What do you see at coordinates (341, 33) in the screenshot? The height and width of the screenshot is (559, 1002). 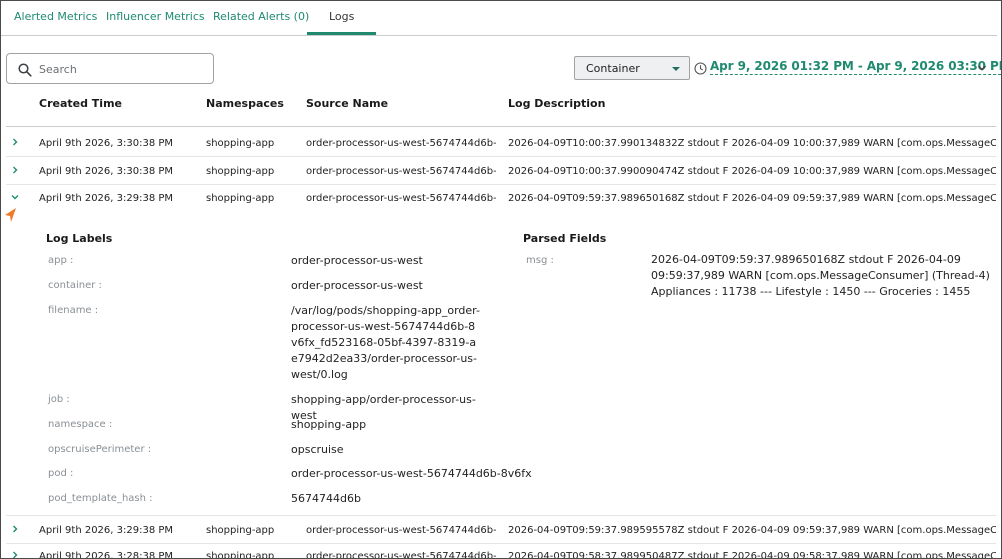 I see `active-tab-indicator` at bounding box center [341, 33].